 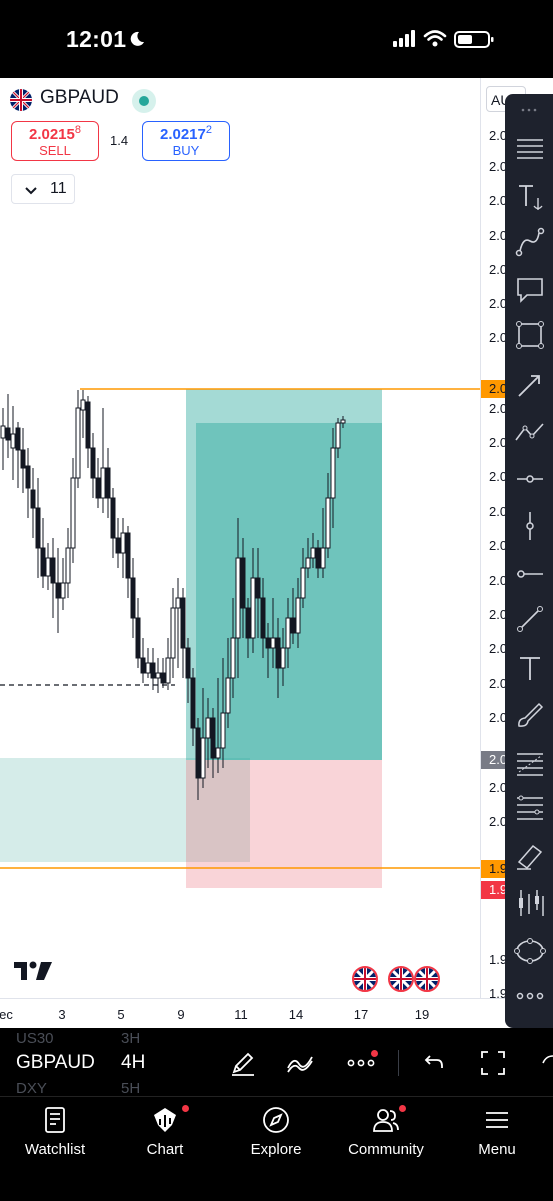 I want to click on scroll-more-icon, so click(x=546, y=1063).